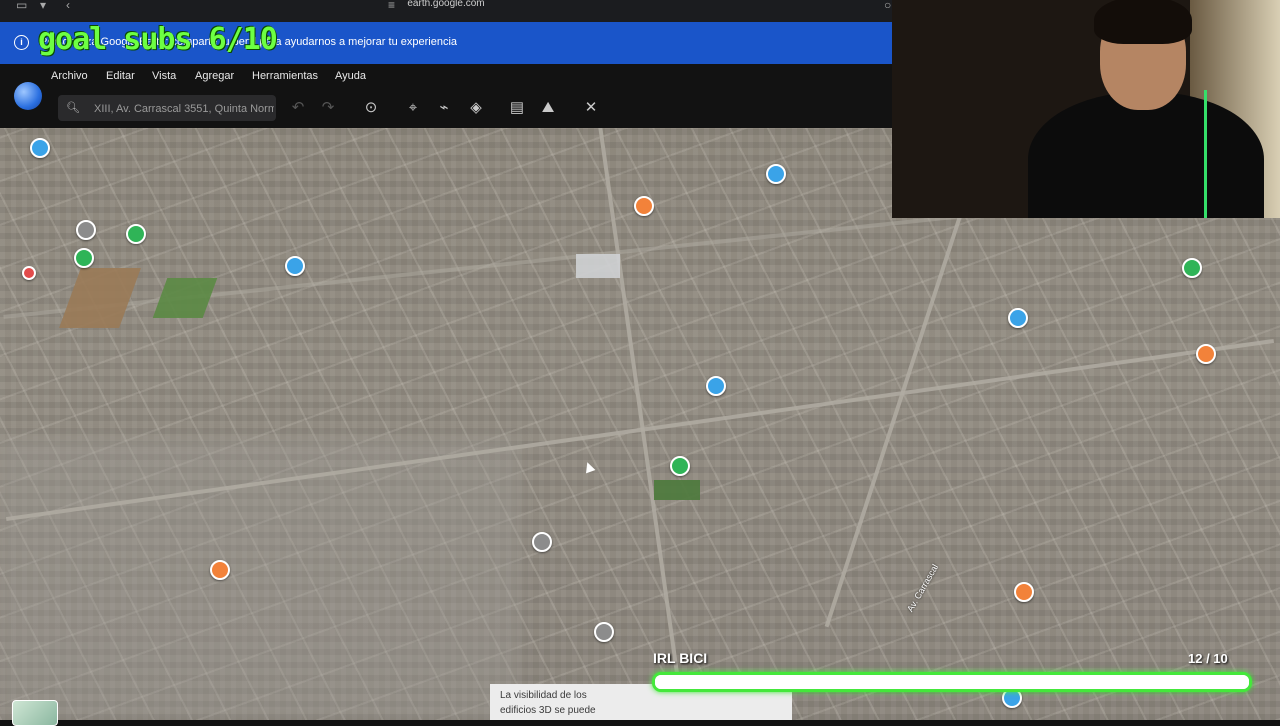 The width and height of the screenshot is (1280, 726). What do you see at coordinates (680, 658) in the screenshot?
I see `goal-label: IRL BICI` at bounding box center [680, 658].